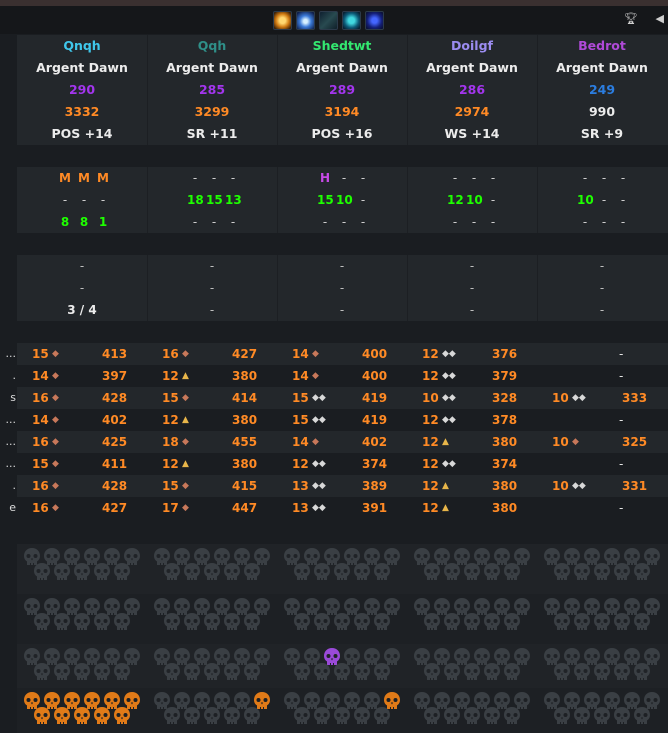 The width and height of the screenshot is (668, 733). I want to click on player-score: 289, so click(342, 89).